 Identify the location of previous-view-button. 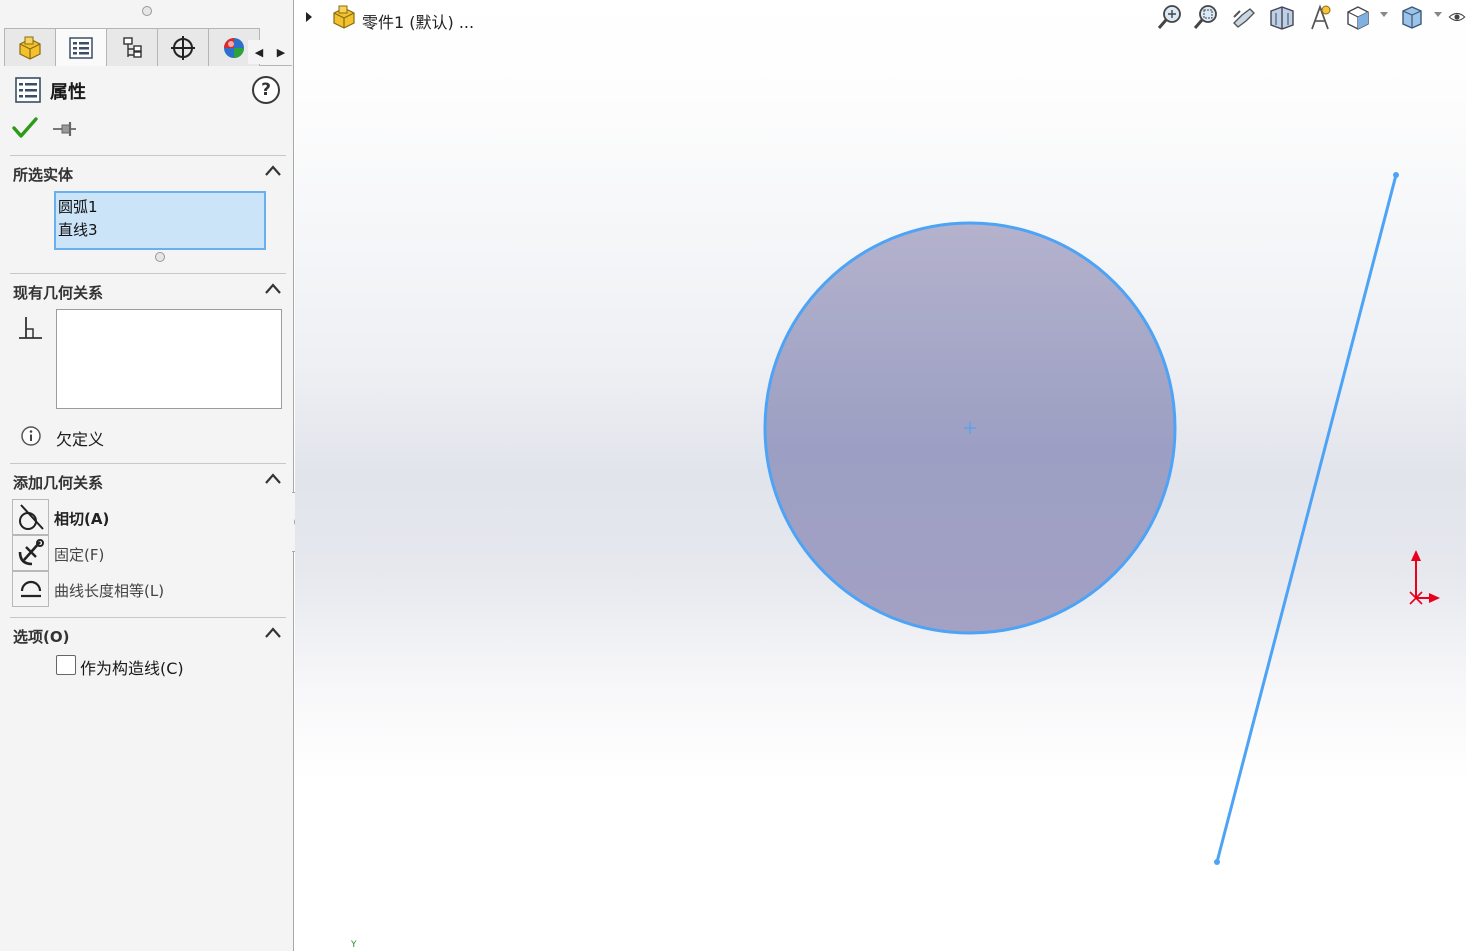
(1244, 17).